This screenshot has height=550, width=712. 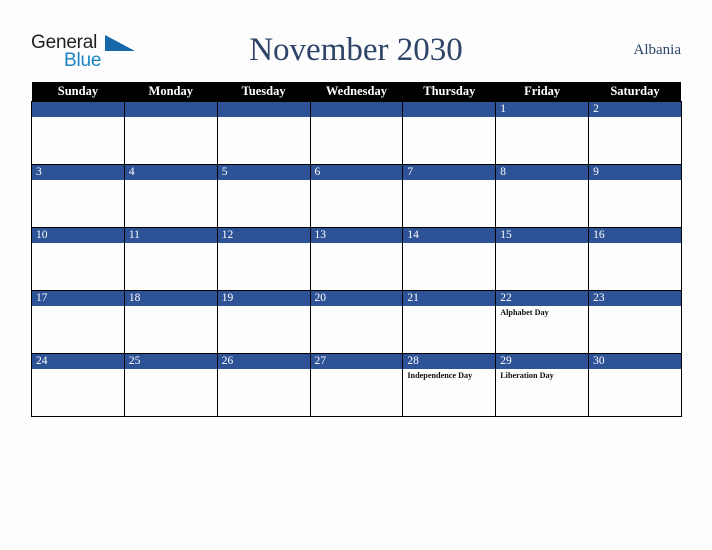 I want to click on calendar-week-row: 3456789, so click(x=356, y=196).